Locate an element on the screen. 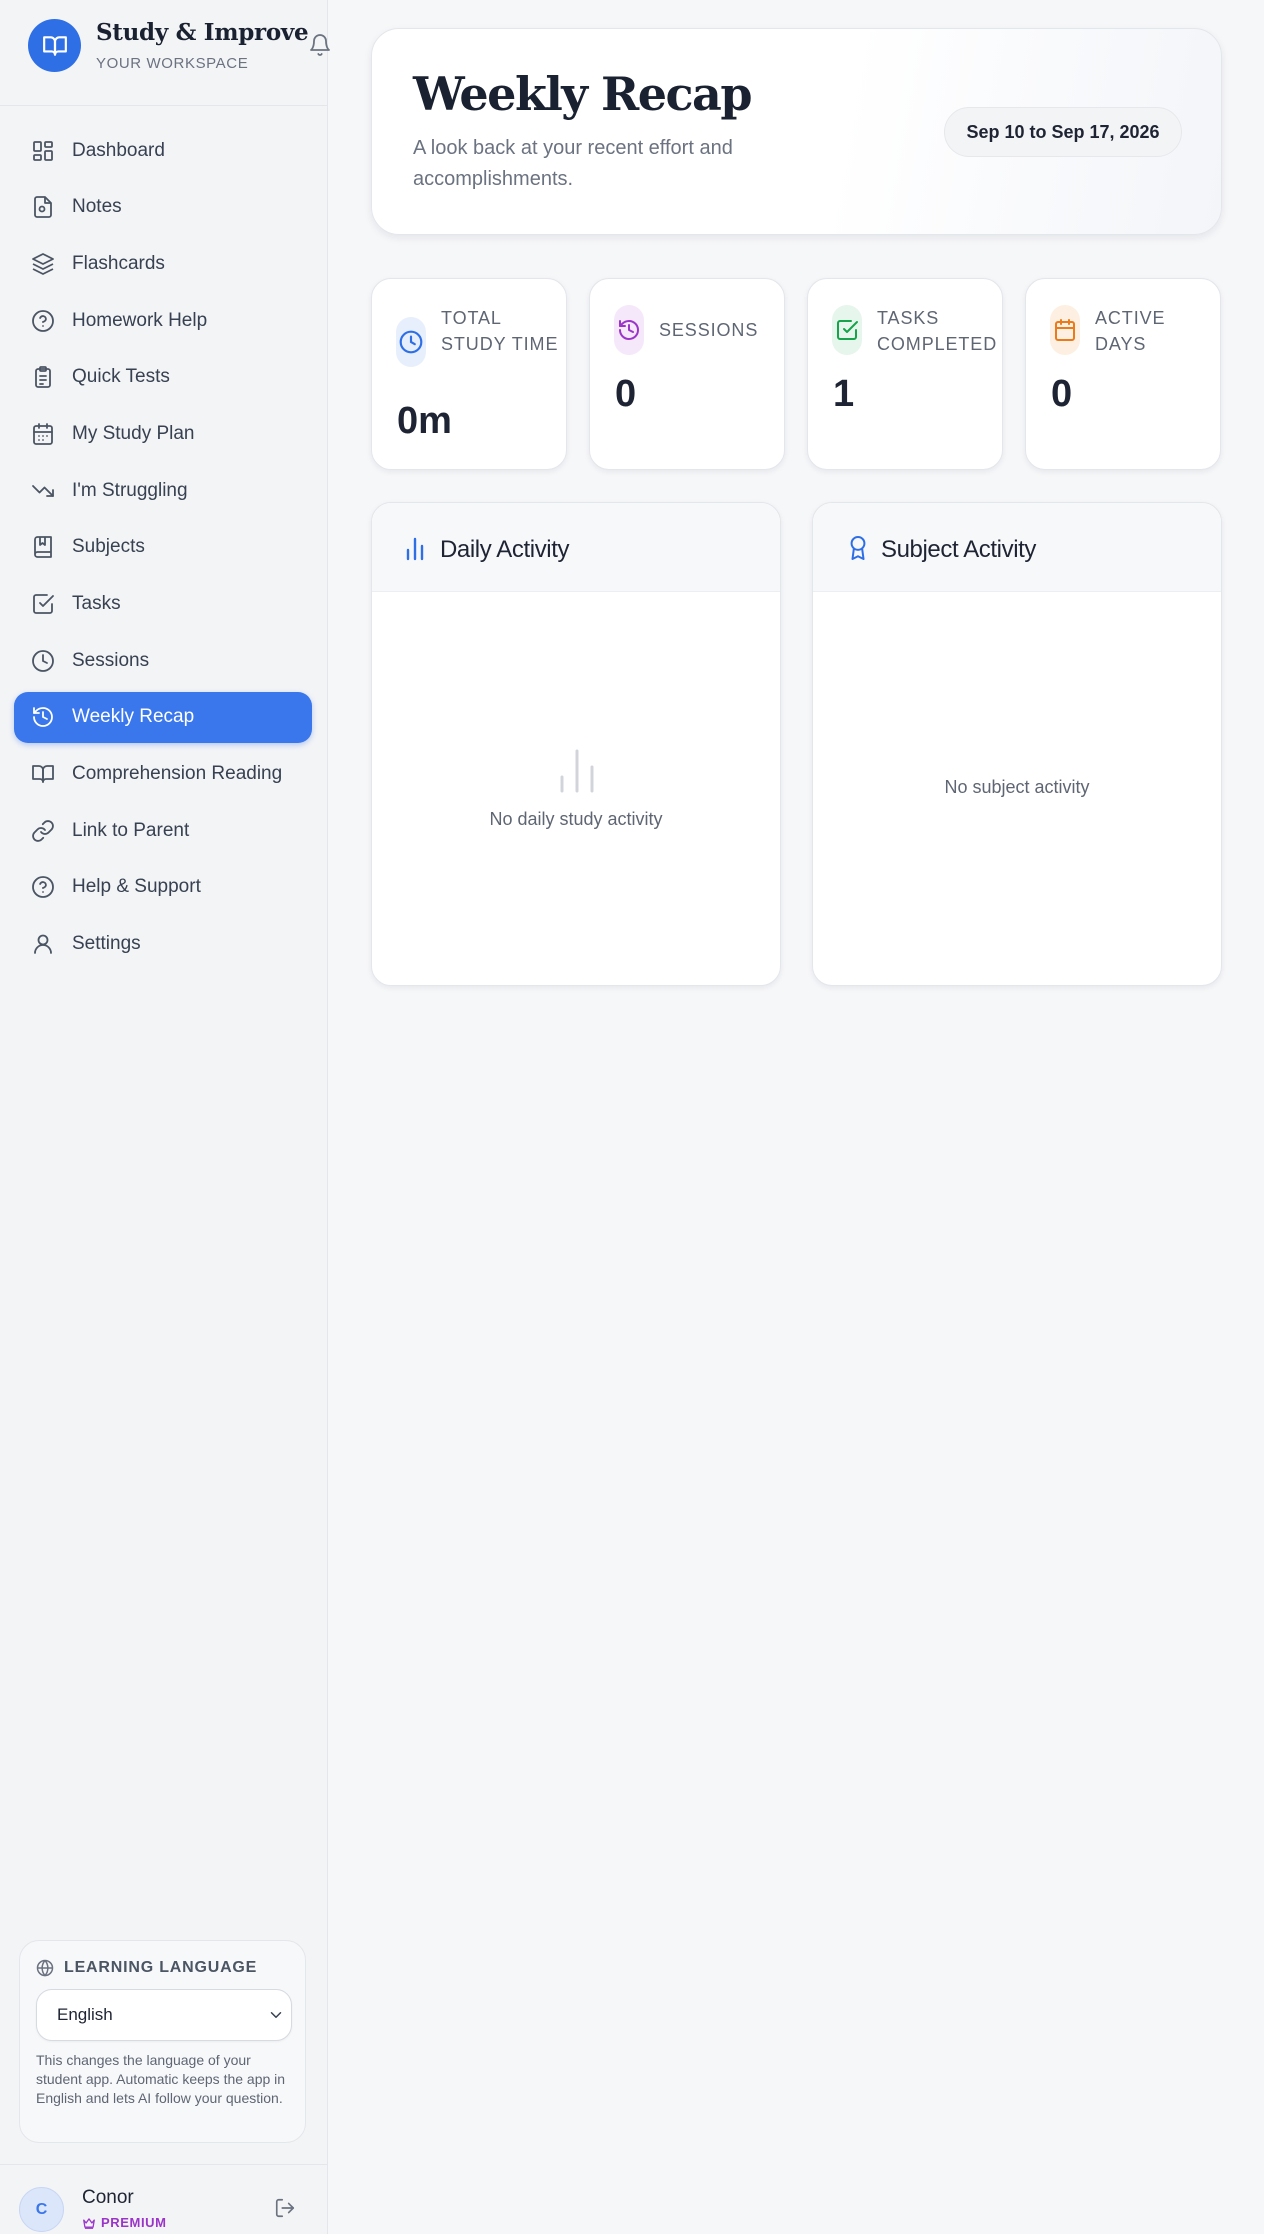 This screenshot has width=1264, height=2234. sidebar-item-help-support: Help & Support is located at coordinates (163, 887).